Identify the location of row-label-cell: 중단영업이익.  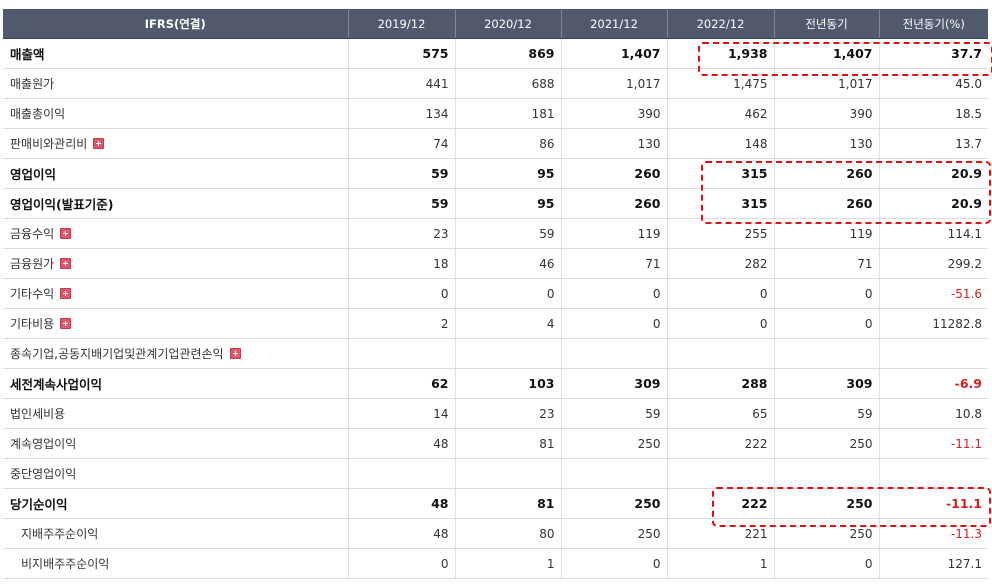
(176, 473).